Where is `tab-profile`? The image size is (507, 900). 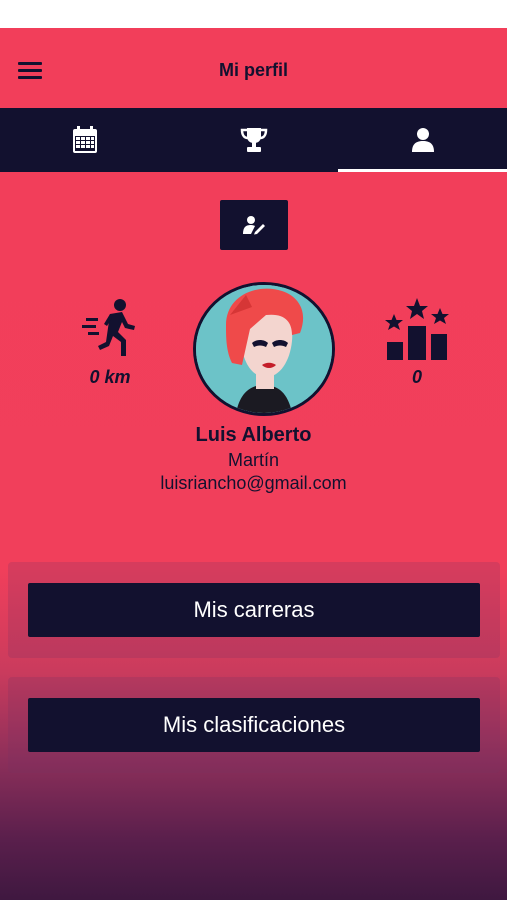
tab-profile is located at coordinates (422, 140).